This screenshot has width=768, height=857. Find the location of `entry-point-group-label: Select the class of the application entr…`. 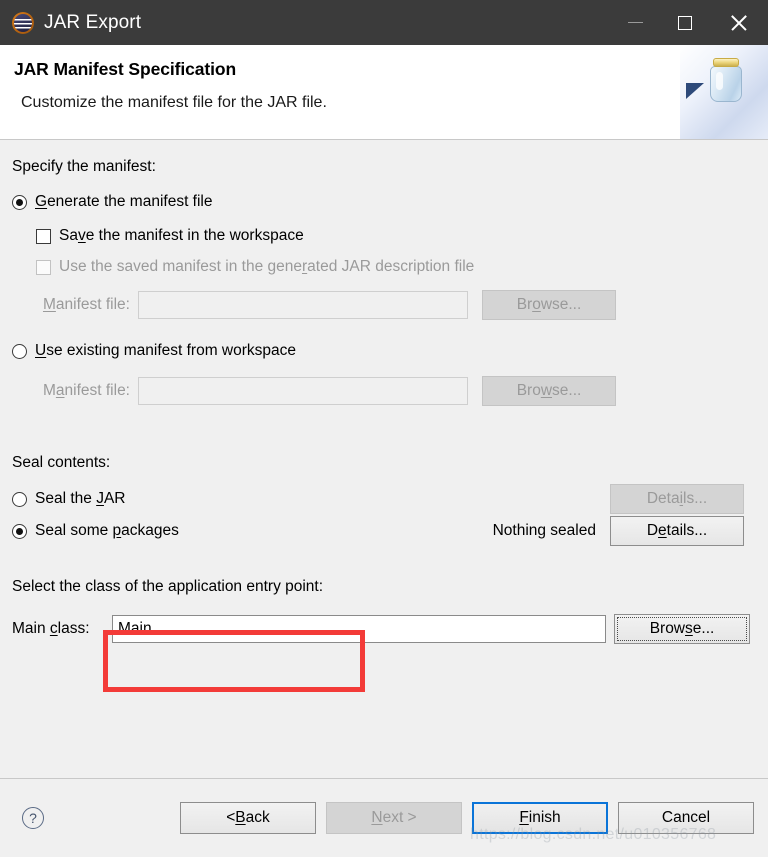

entry-point-group-label: Select the class of the application entr… is located at coordinates (168, 586).